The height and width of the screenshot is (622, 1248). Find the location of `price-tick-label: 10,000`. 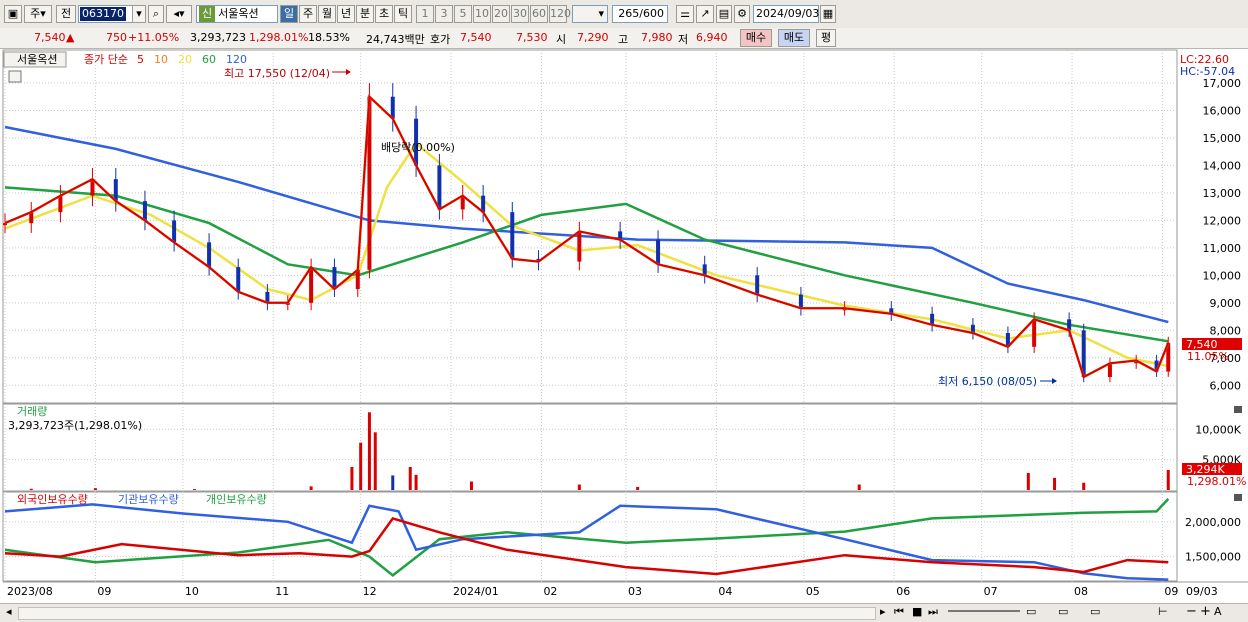

price-tick-label: 10,000 is located at coordinates (1222, 275).